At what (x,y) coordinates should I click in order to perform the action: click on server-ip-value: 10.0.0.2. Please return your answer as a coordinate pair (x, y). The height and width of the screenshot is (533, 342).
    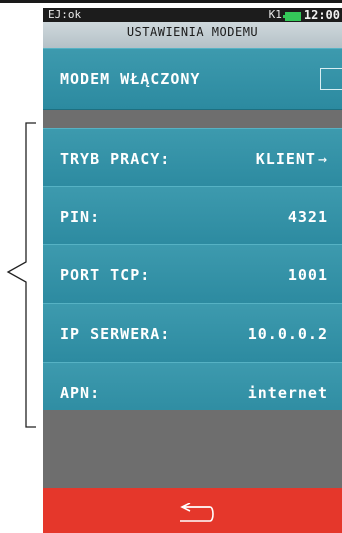
    Looking at the image, I should click on (287, 334).